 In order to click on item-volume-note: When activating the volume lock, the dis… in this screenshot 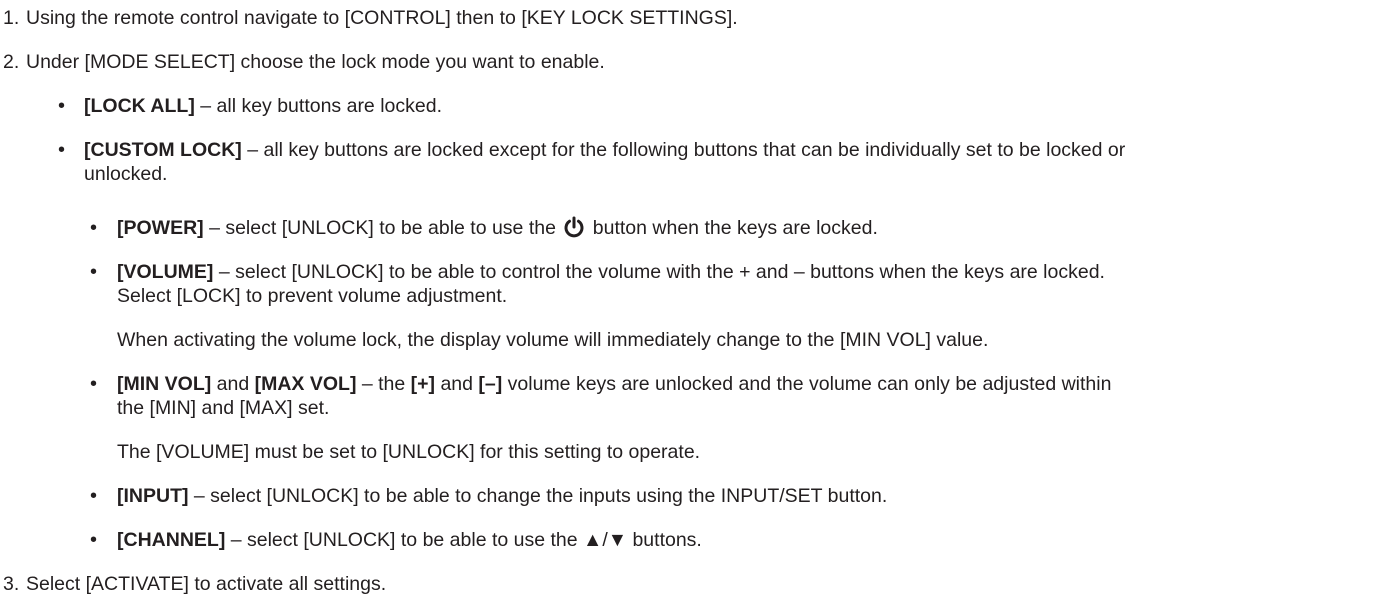, I will do `click(553, 340)`.